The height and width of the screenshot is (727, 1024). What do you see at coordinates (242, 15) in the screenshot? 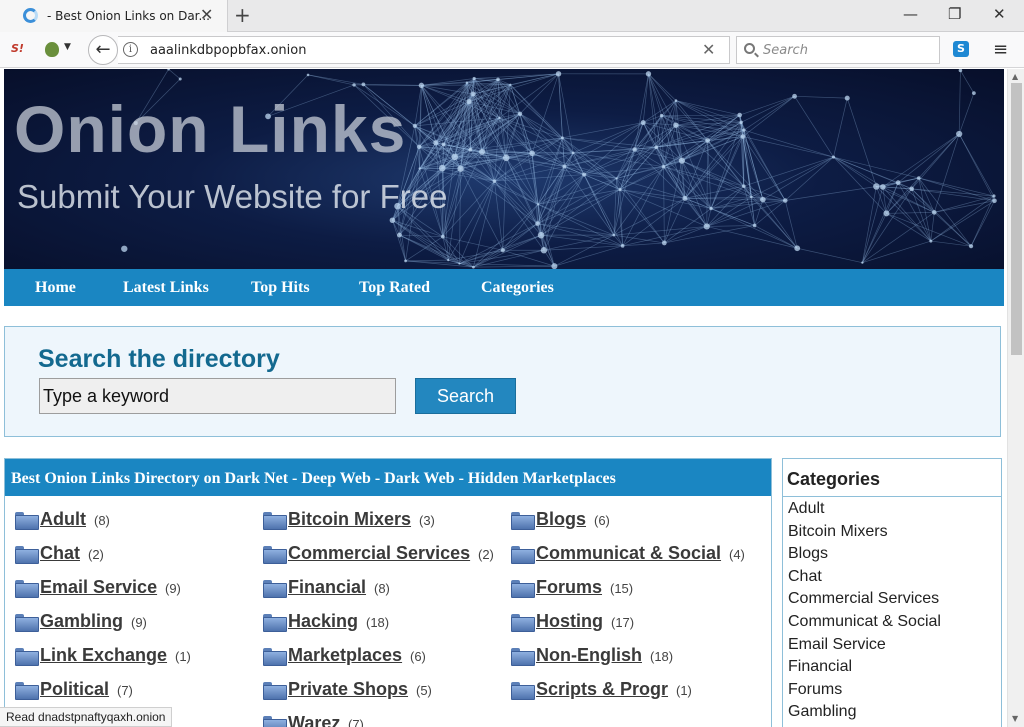
I see `new-tab-button: +` at bounding box center [242, 15].